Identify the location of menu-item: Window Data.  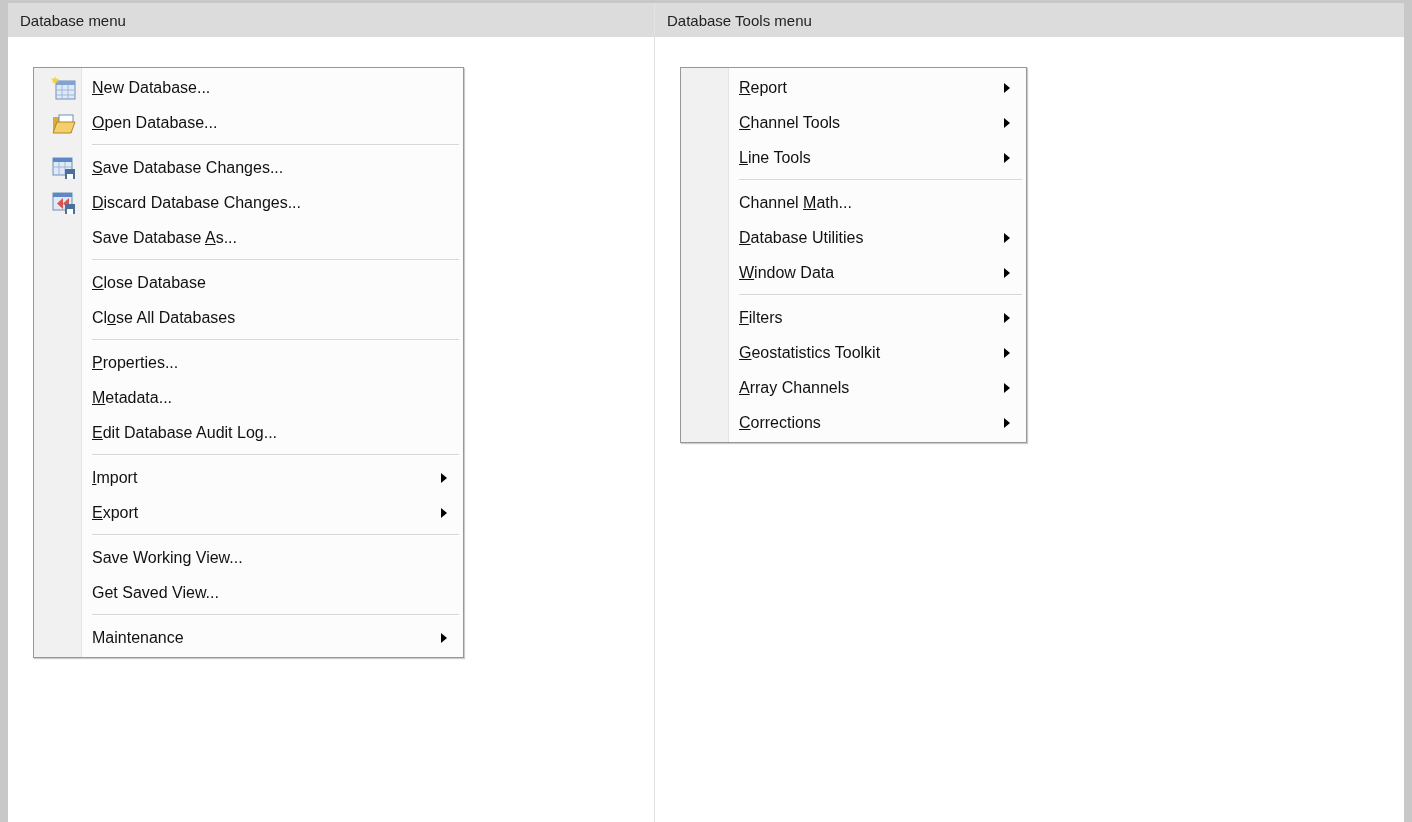
(853, 272).